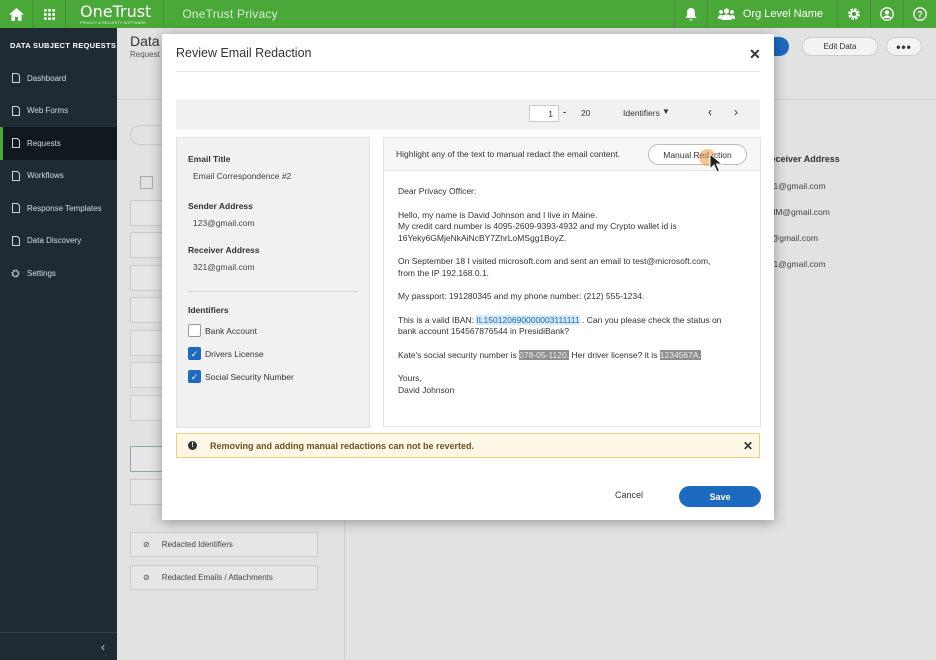 This screenshot has width=936, height=660. Describe the element at coordinates (437, 319) in the screenshot. I see `email-text: This is a valid IBAN:` at that location.